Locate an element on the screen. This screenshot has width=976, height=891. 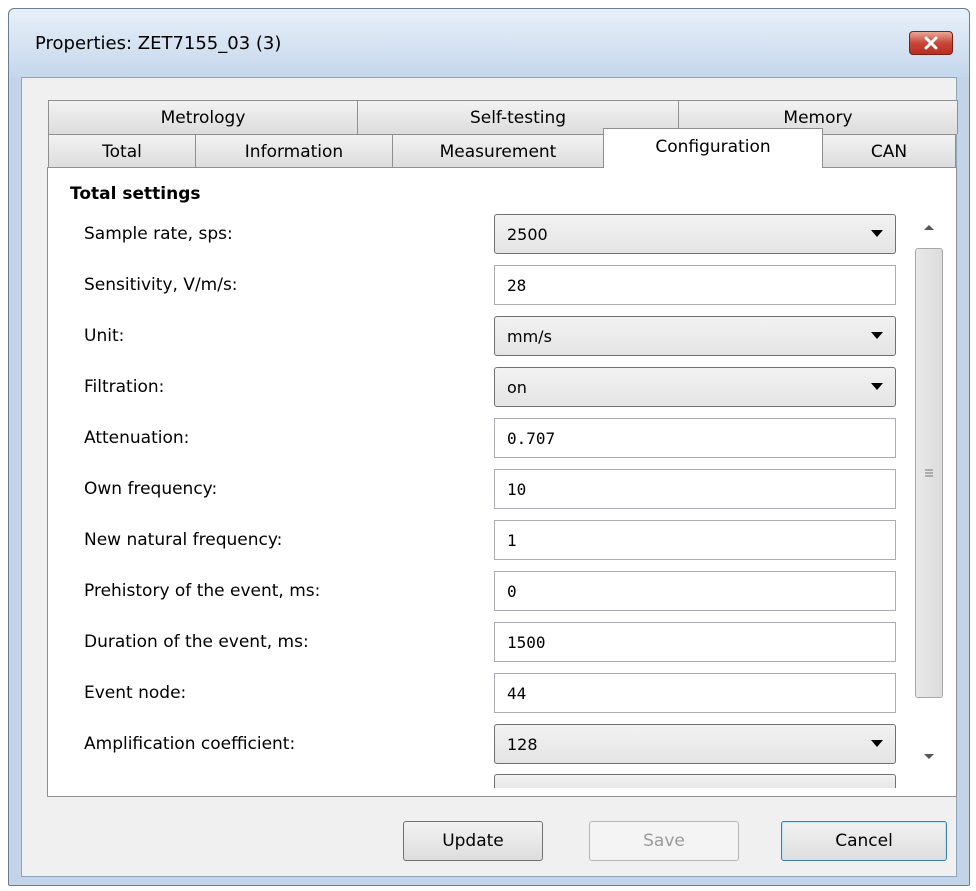
tab-information: Information is located at coordinates (294, 151).